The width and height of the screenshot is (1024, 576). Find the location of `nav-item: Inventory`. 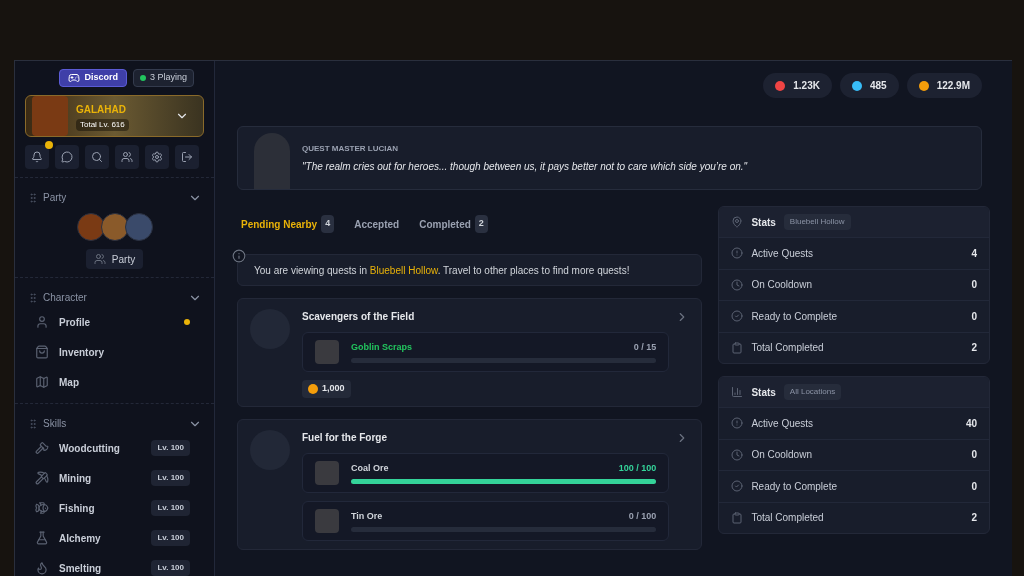

nav-item: Inventory is located at coordinates (114, 352).